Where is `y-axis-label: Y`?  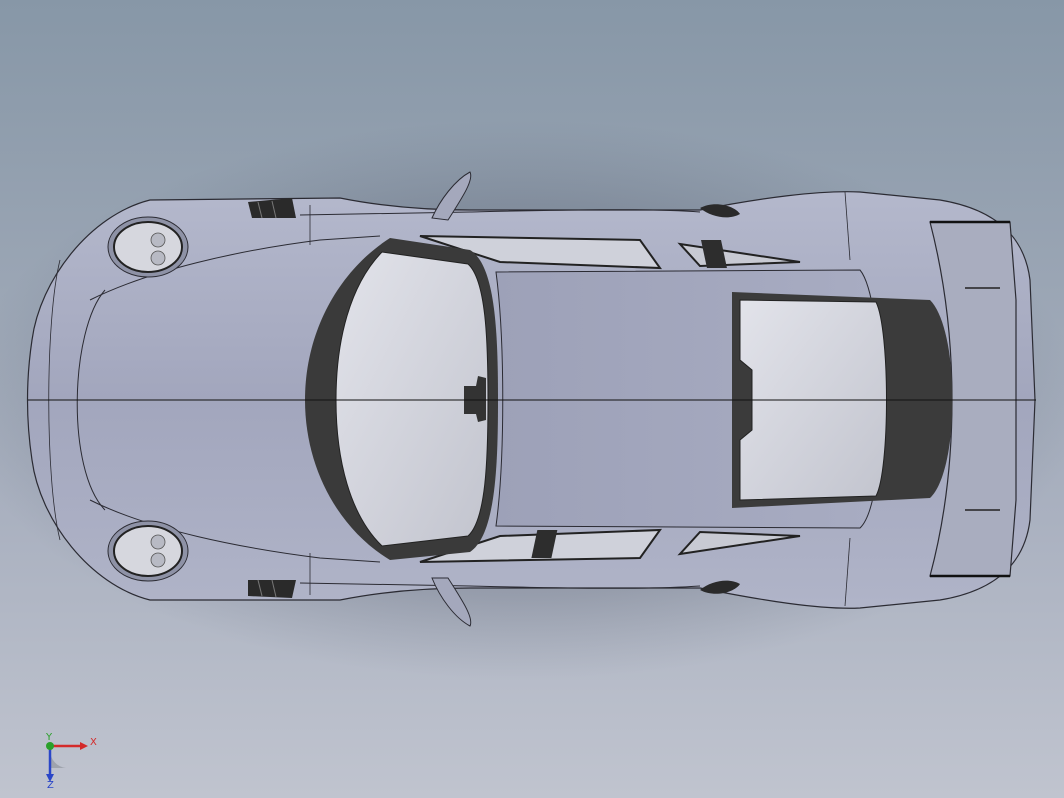
y-axis-label: Y is located at coordinates (49, 737).